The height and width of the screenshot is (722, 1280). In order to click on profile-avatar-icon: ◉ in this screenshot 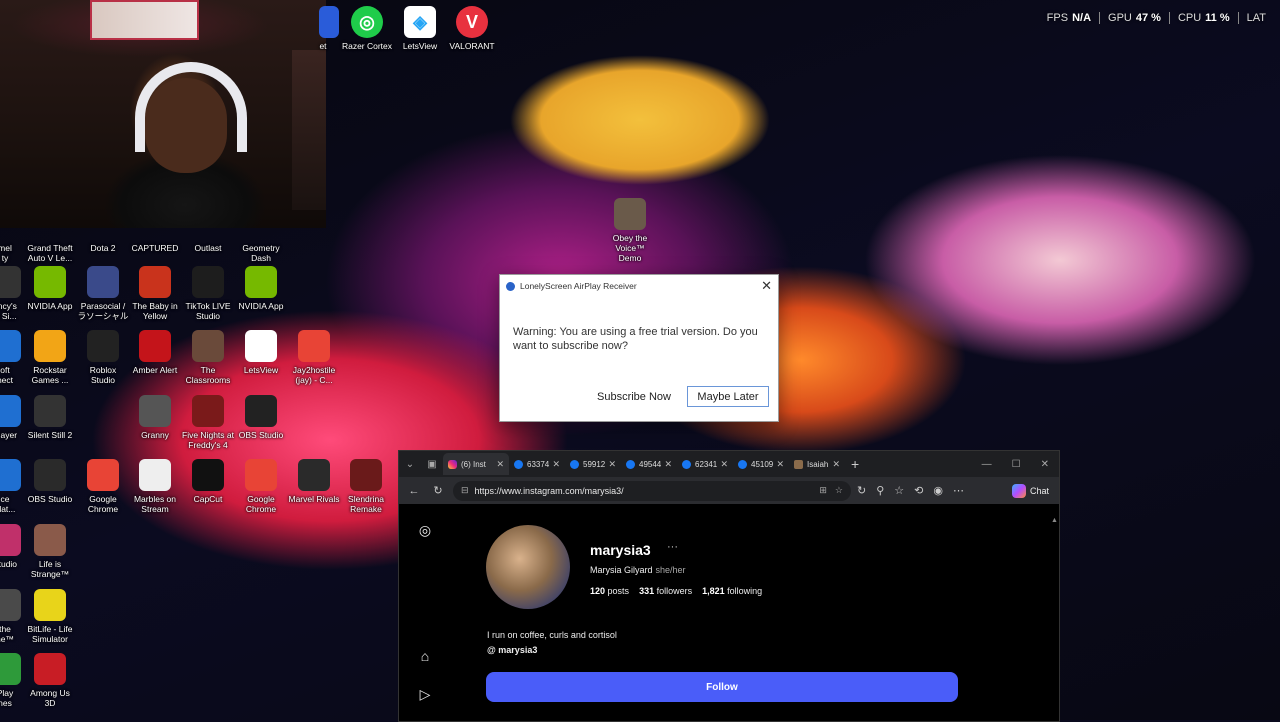, I will do `click(938, 490)`.